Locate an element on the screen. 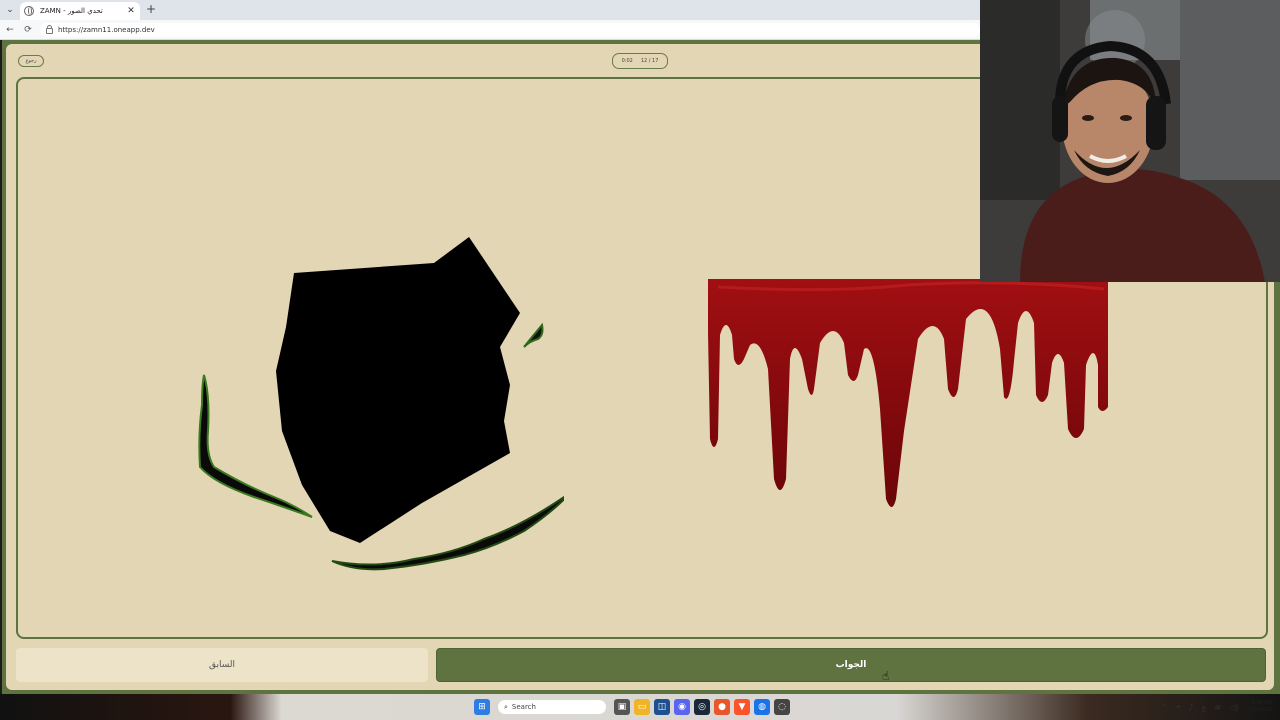 Image resolution: width=1280 pixels, height=720 pixels. network-icon: ⌖ is located at coordinates (1178, 707).